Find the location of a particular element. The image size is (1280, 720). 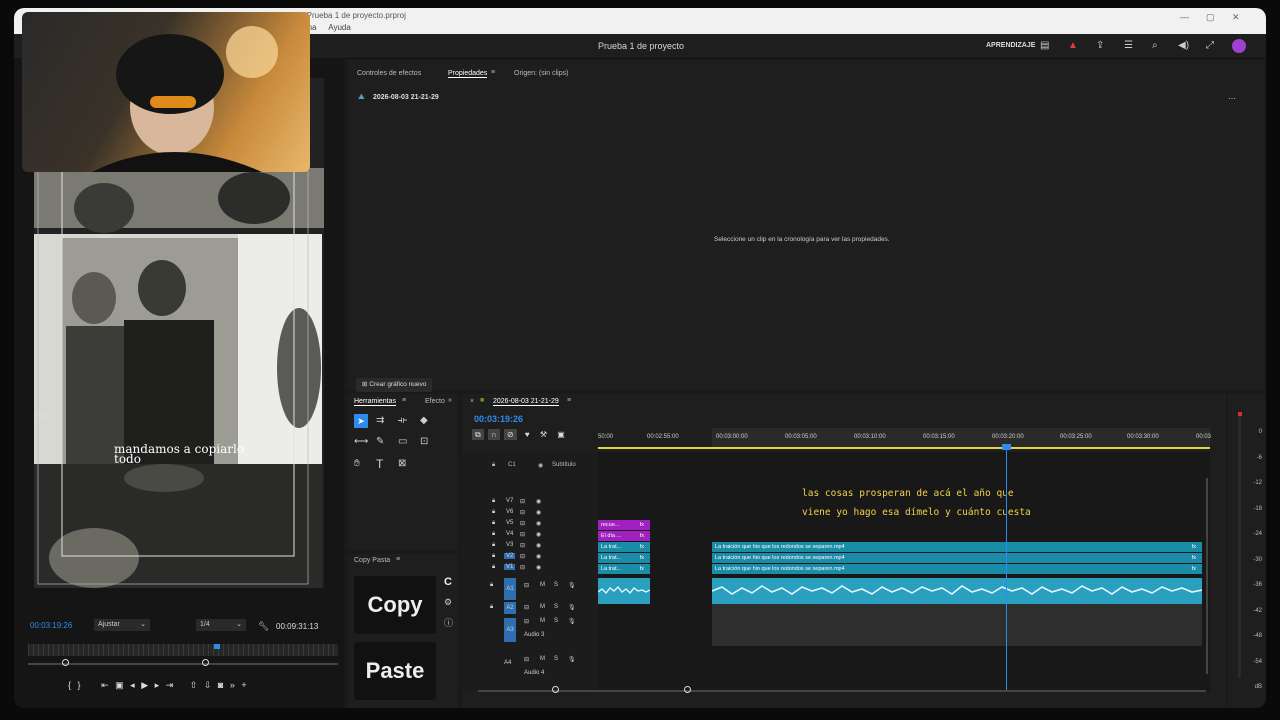

mark-out-icon: } is located at coordinates (80, 685).